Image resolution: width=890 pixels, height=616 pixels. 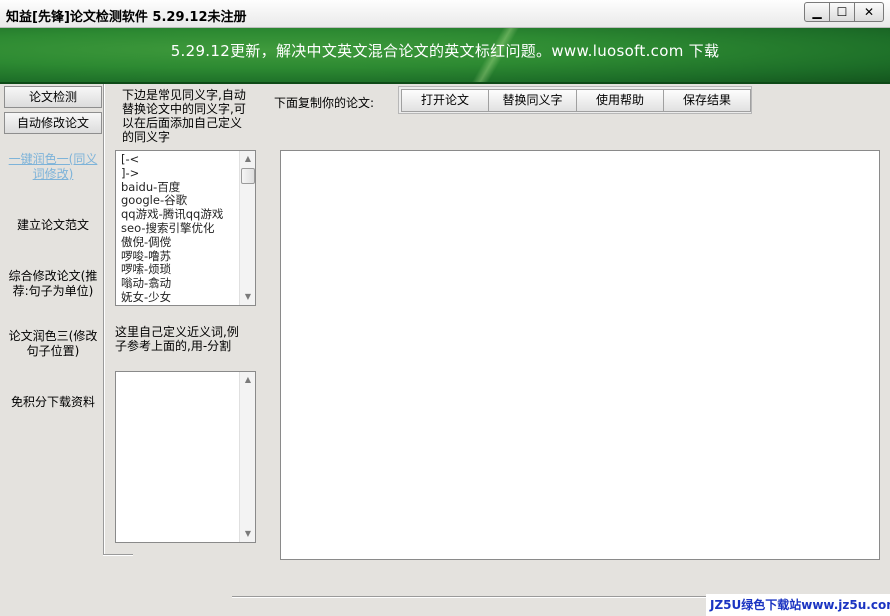 I want to click on synonym-item: 嗡动-翕动, so click(x=188, y=283).